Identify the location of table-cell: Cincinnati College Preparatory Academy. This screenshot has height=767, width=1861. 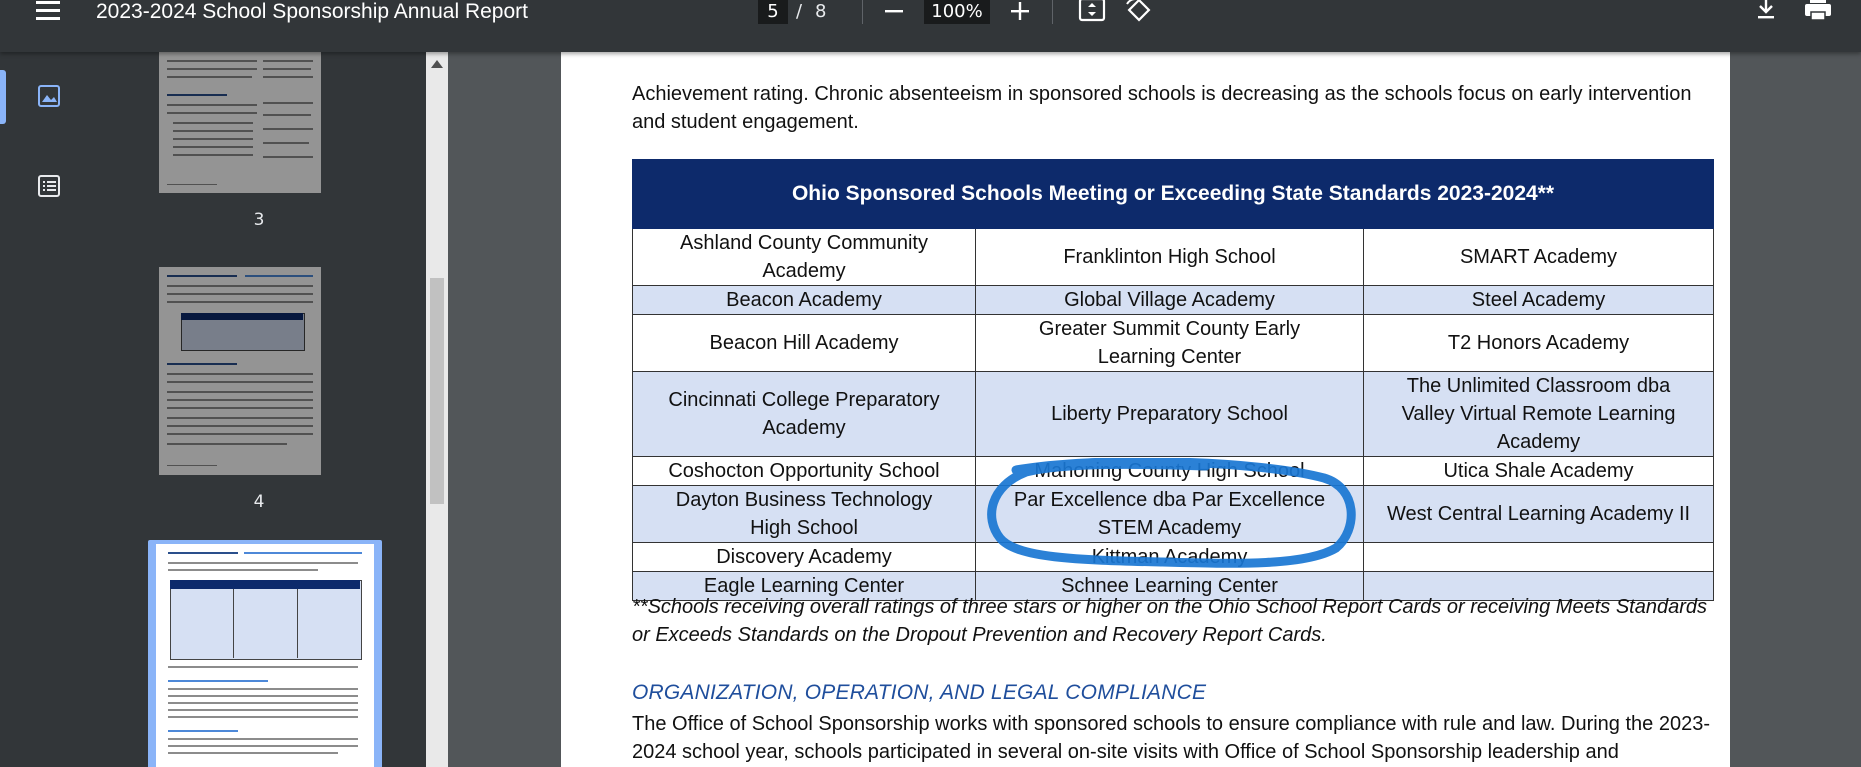
(804, 414).